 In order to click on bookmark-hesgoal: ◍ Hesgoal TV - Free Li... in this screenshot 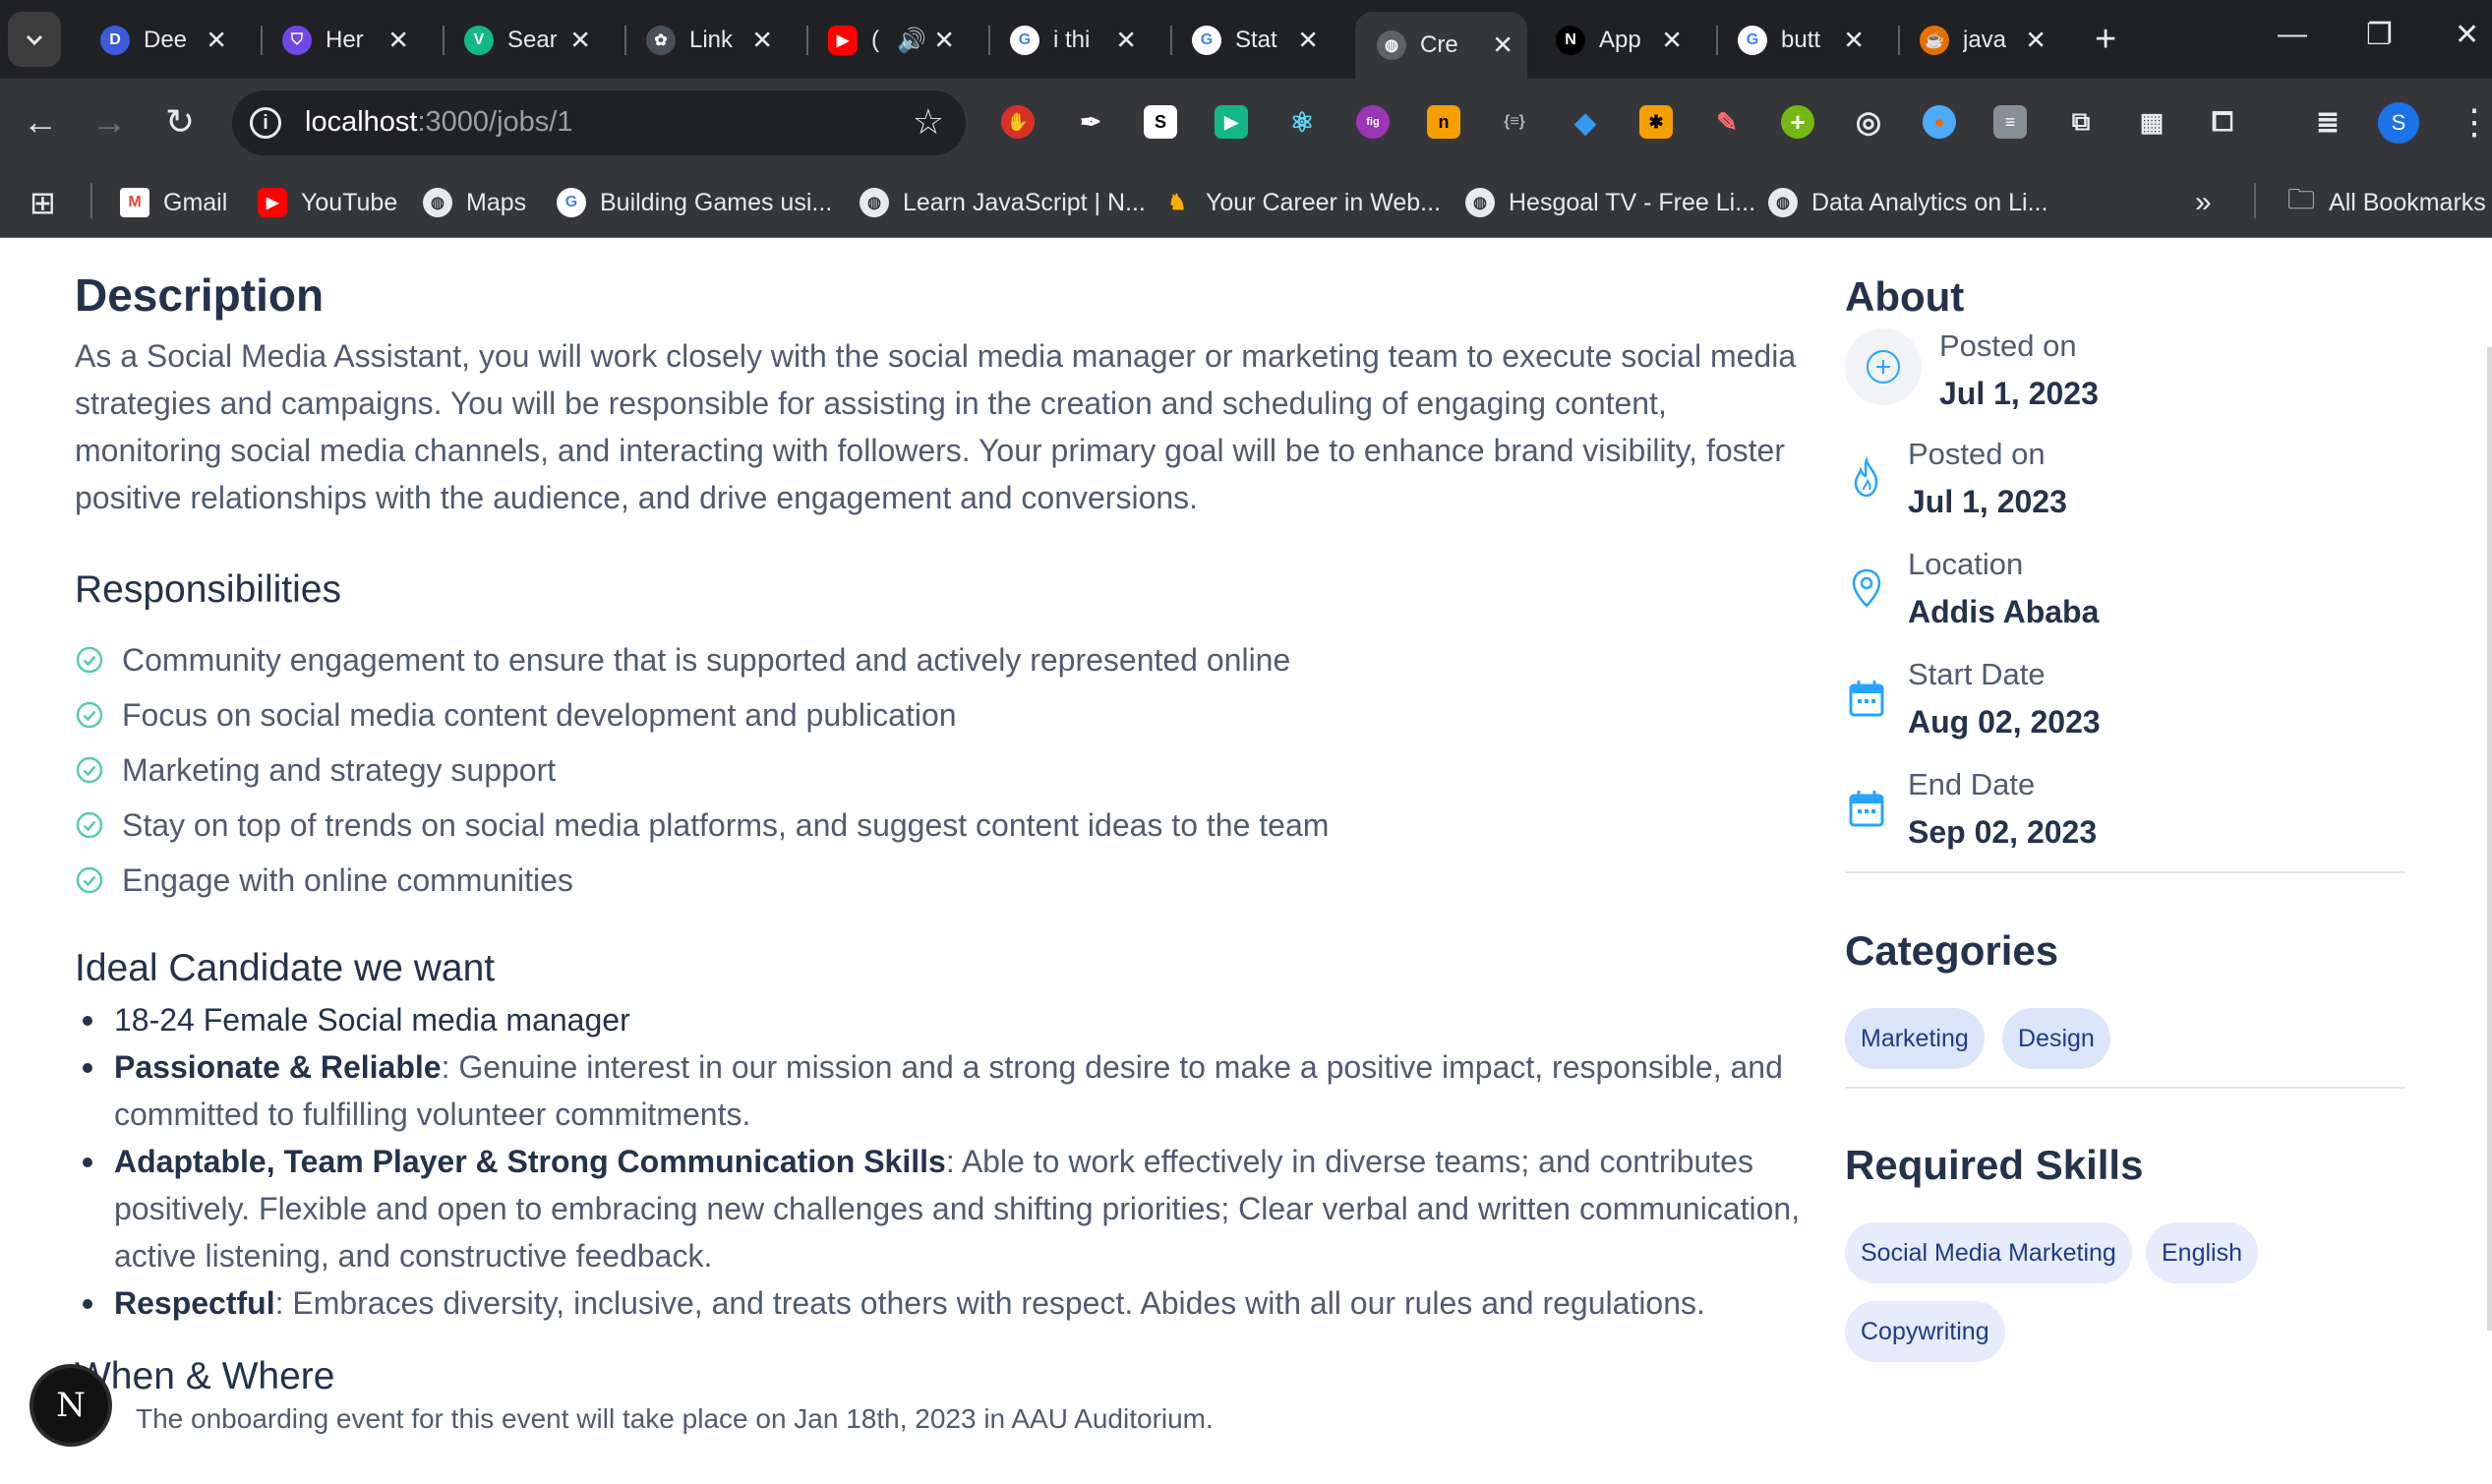, I will do `click(1610, 202)`.